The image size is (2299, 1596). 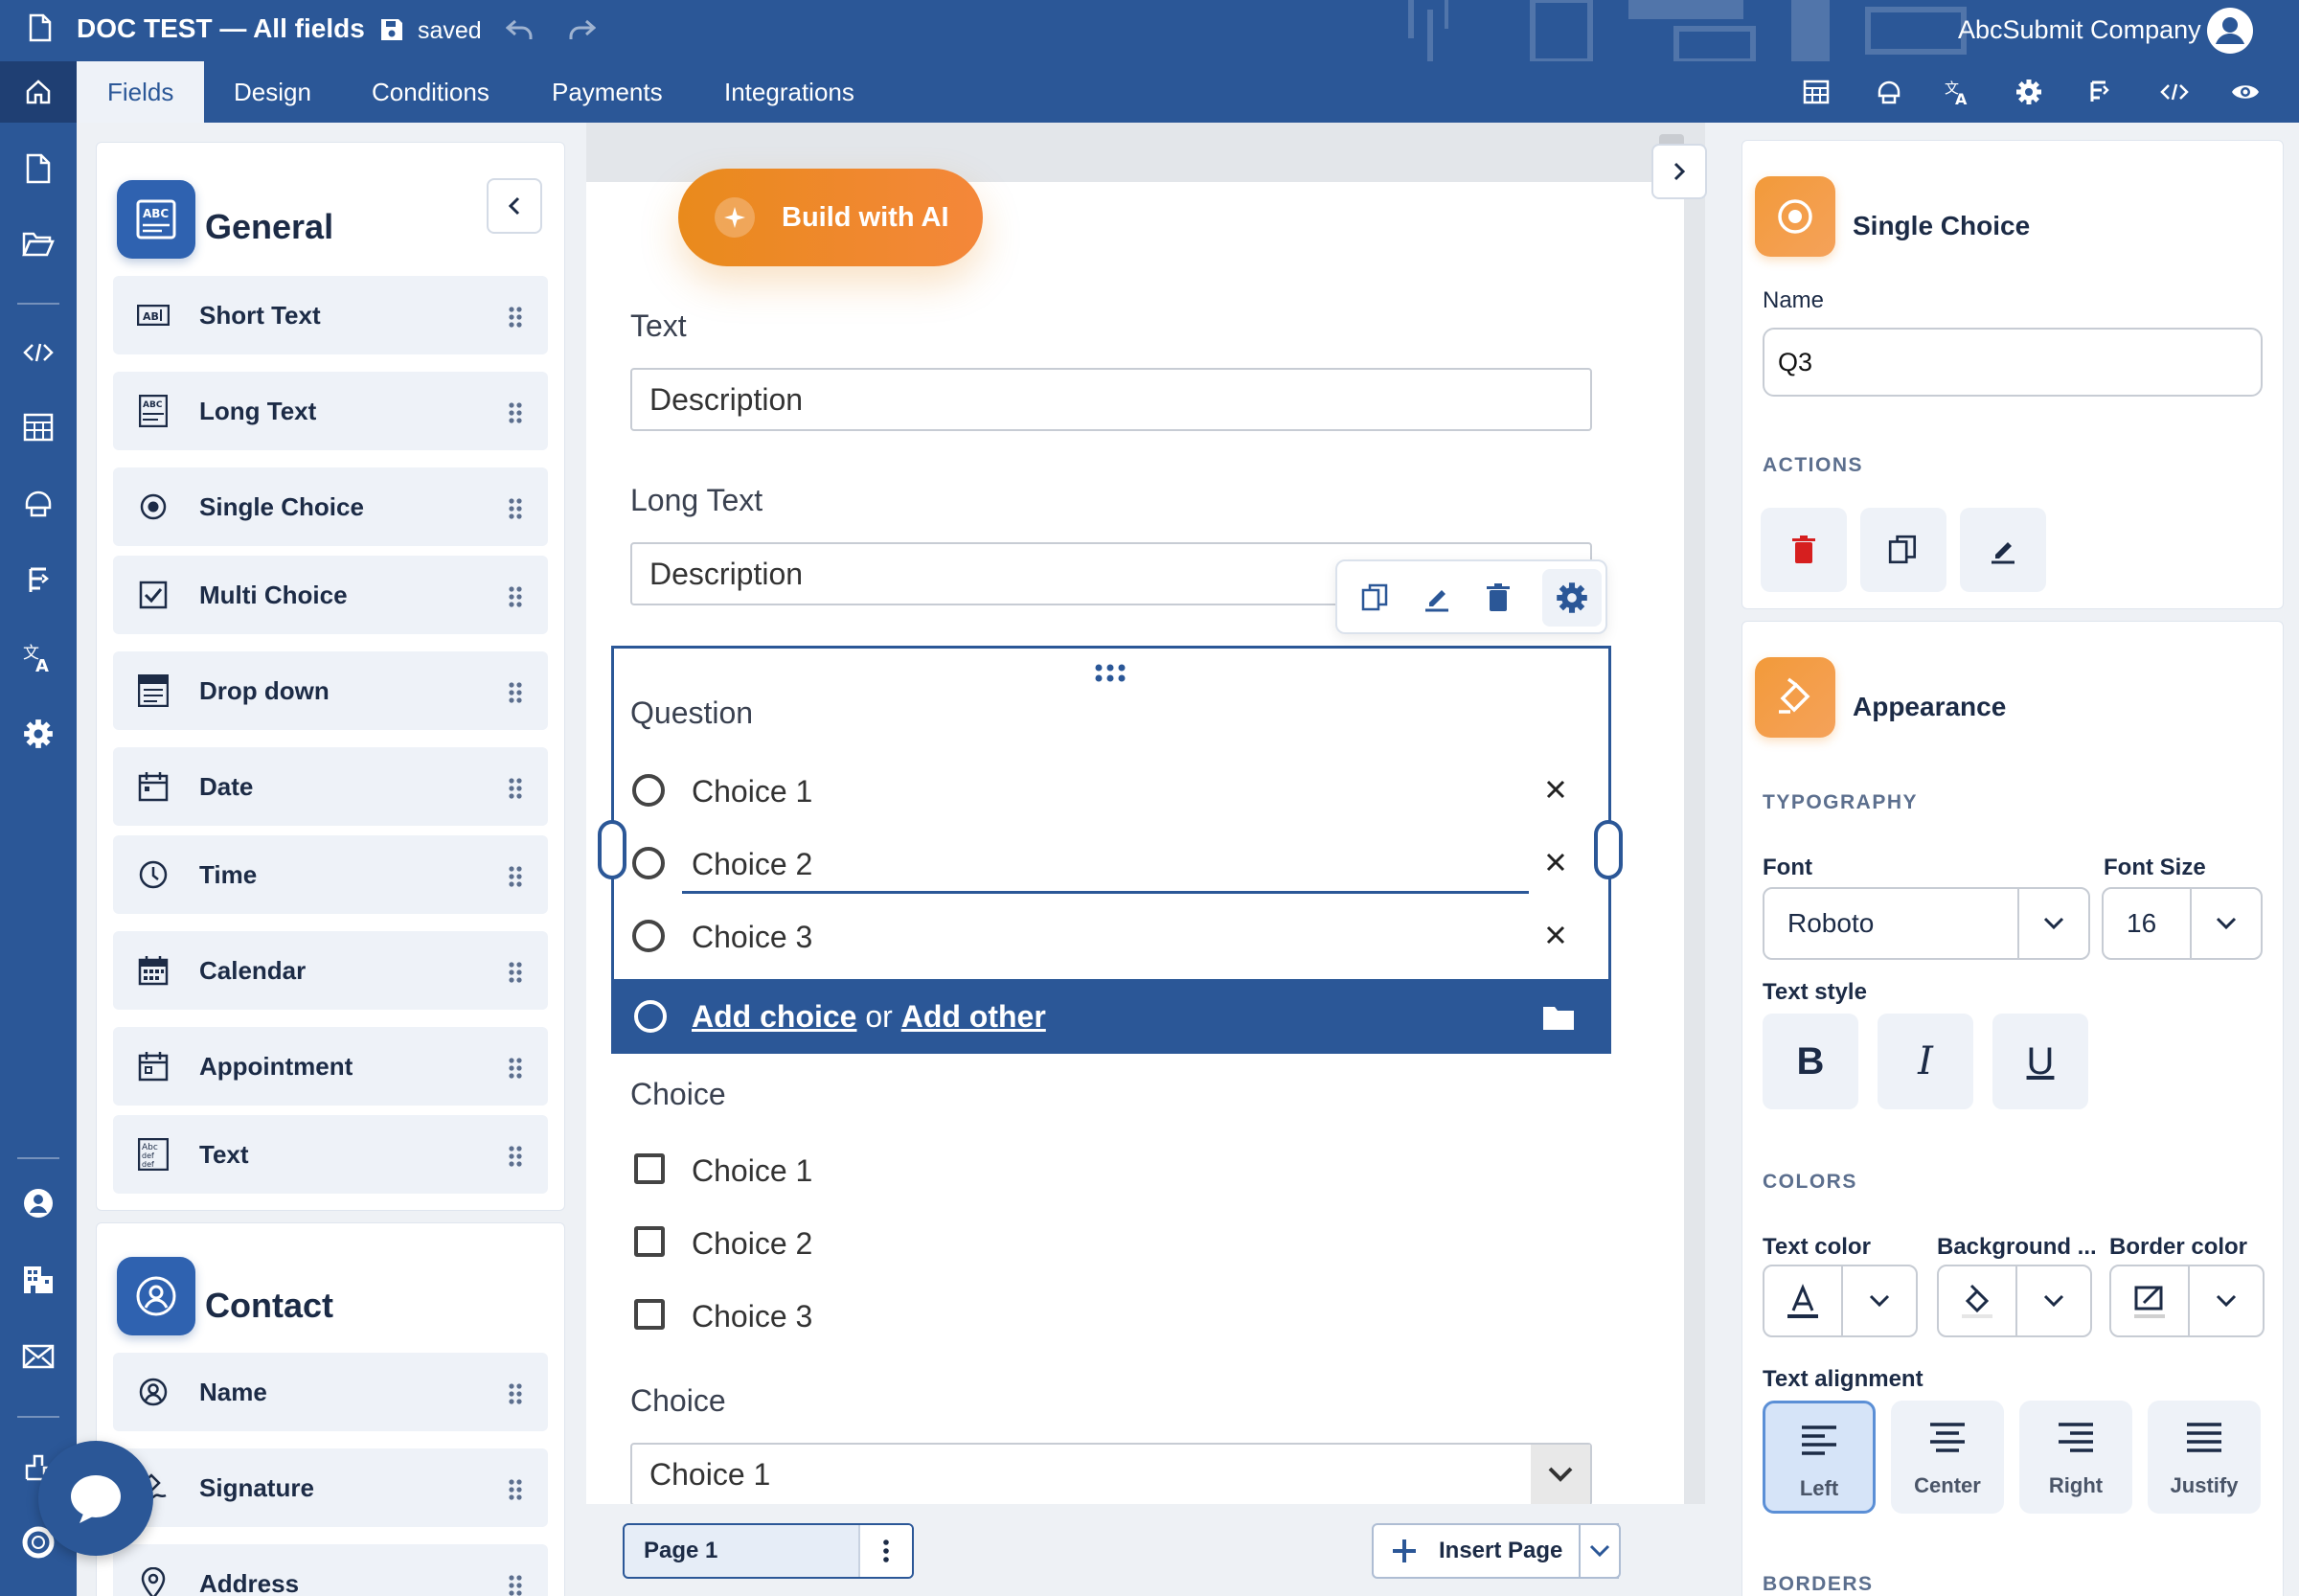 I want to click on edit-icon, so click(x=1437, y=598).